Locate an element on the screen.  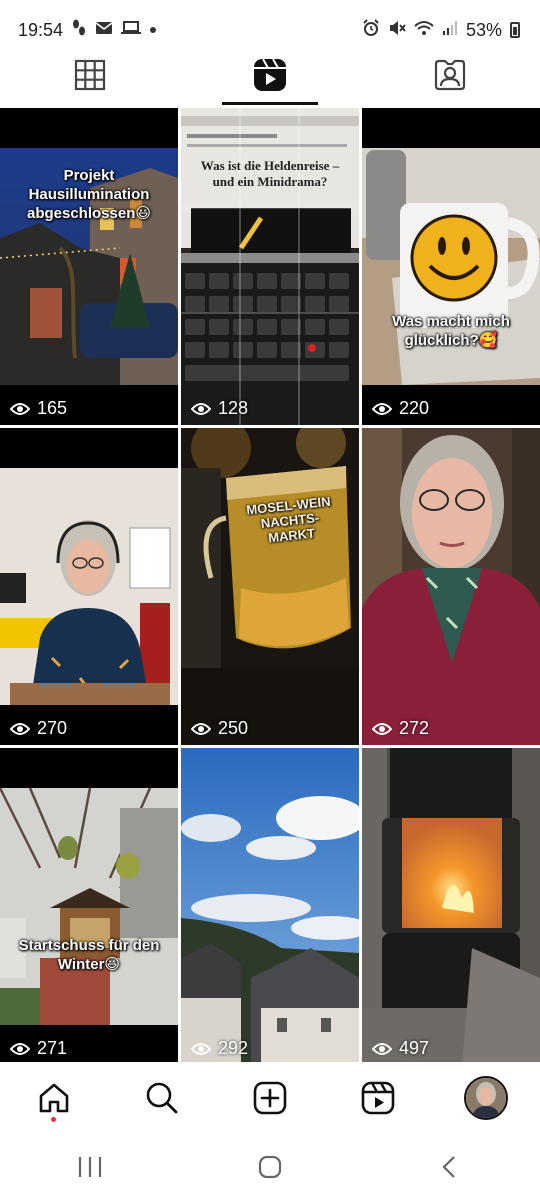
view-count: 497 is located at coordinates (400, 1048).